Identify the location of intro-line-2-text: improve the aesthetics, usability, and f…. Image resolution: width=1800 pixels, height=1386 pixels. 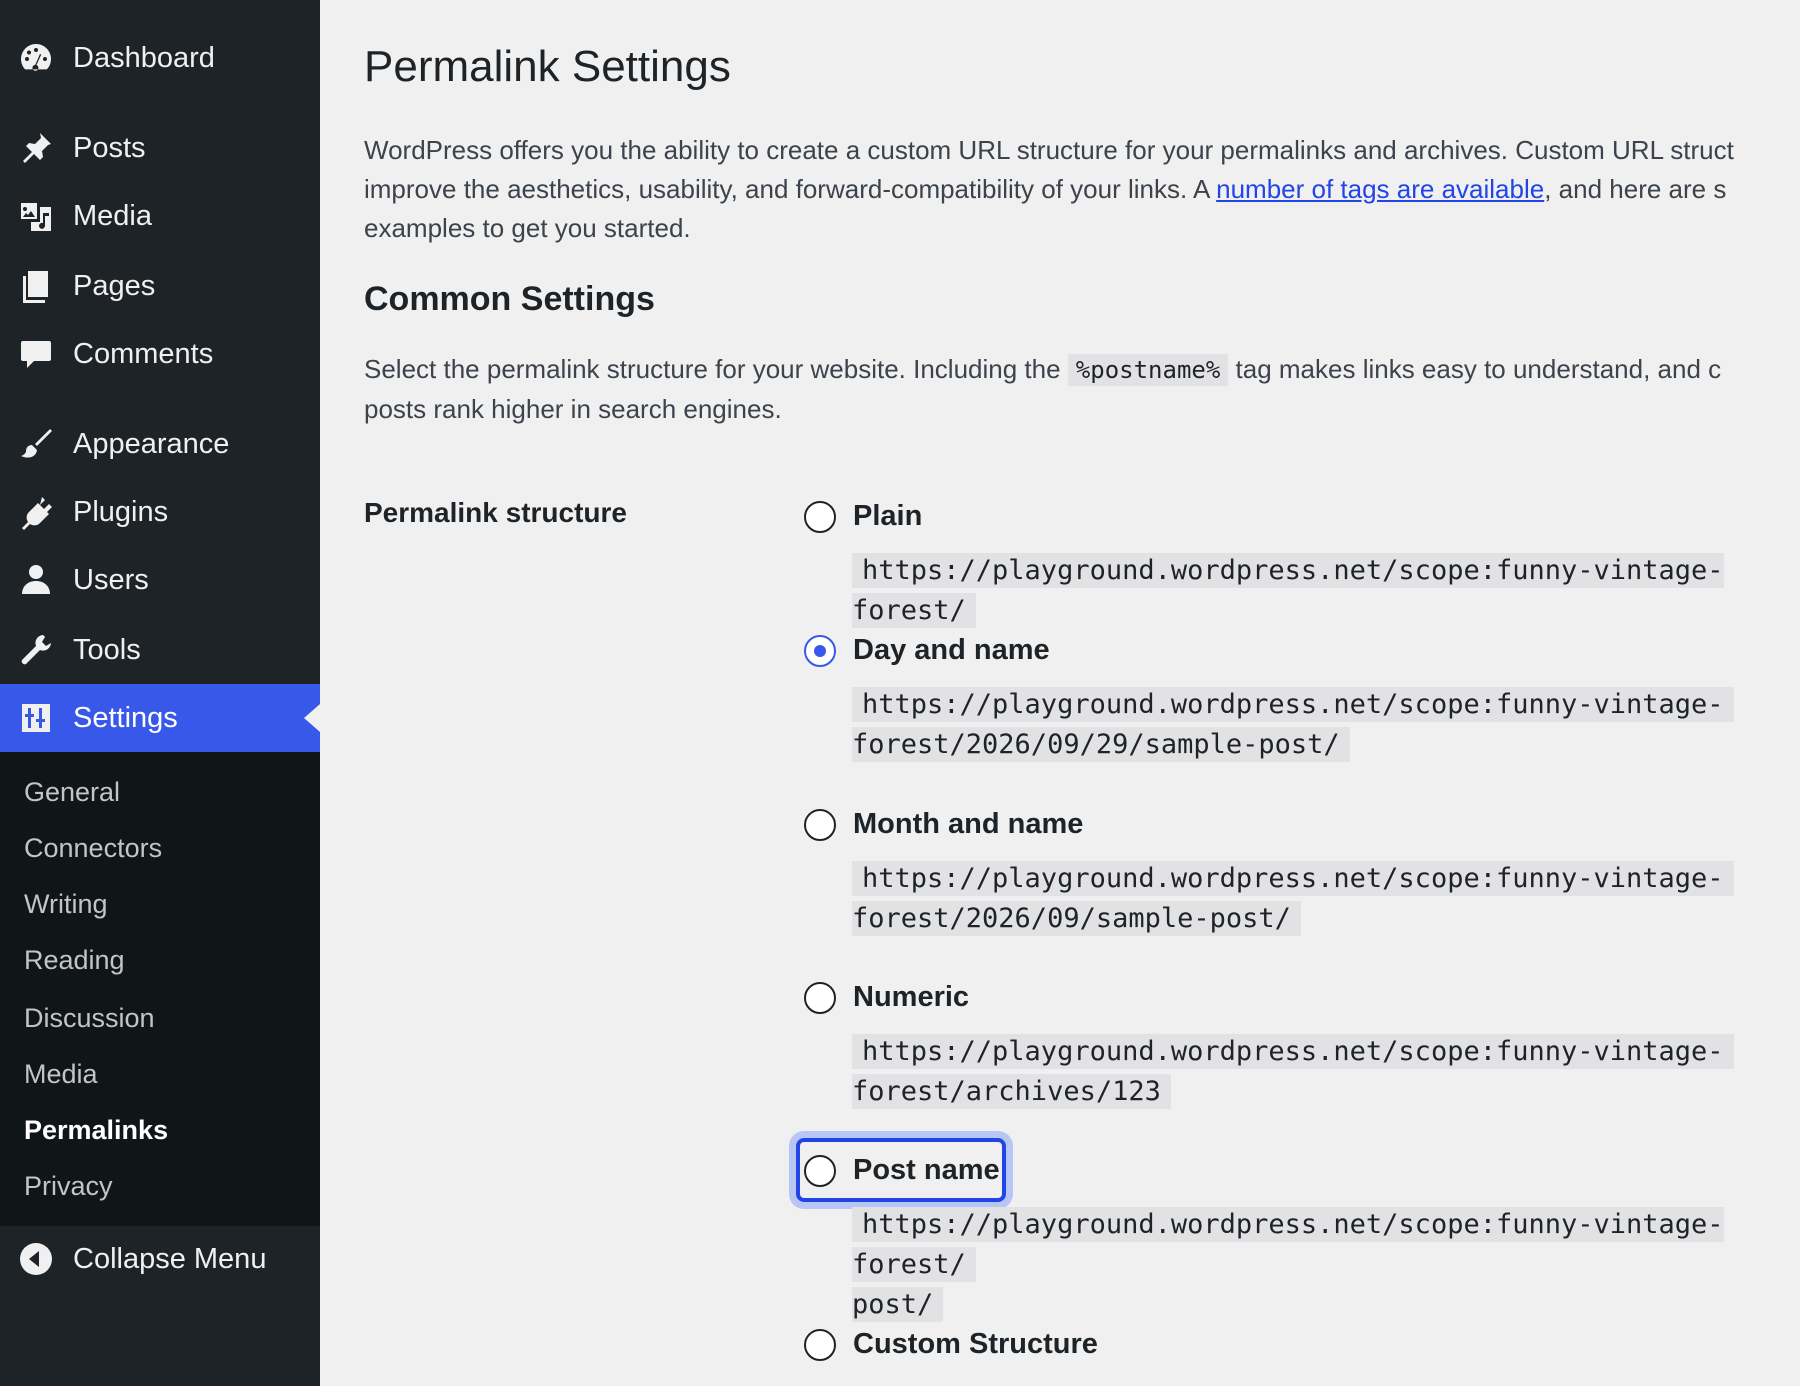
(790, 189).